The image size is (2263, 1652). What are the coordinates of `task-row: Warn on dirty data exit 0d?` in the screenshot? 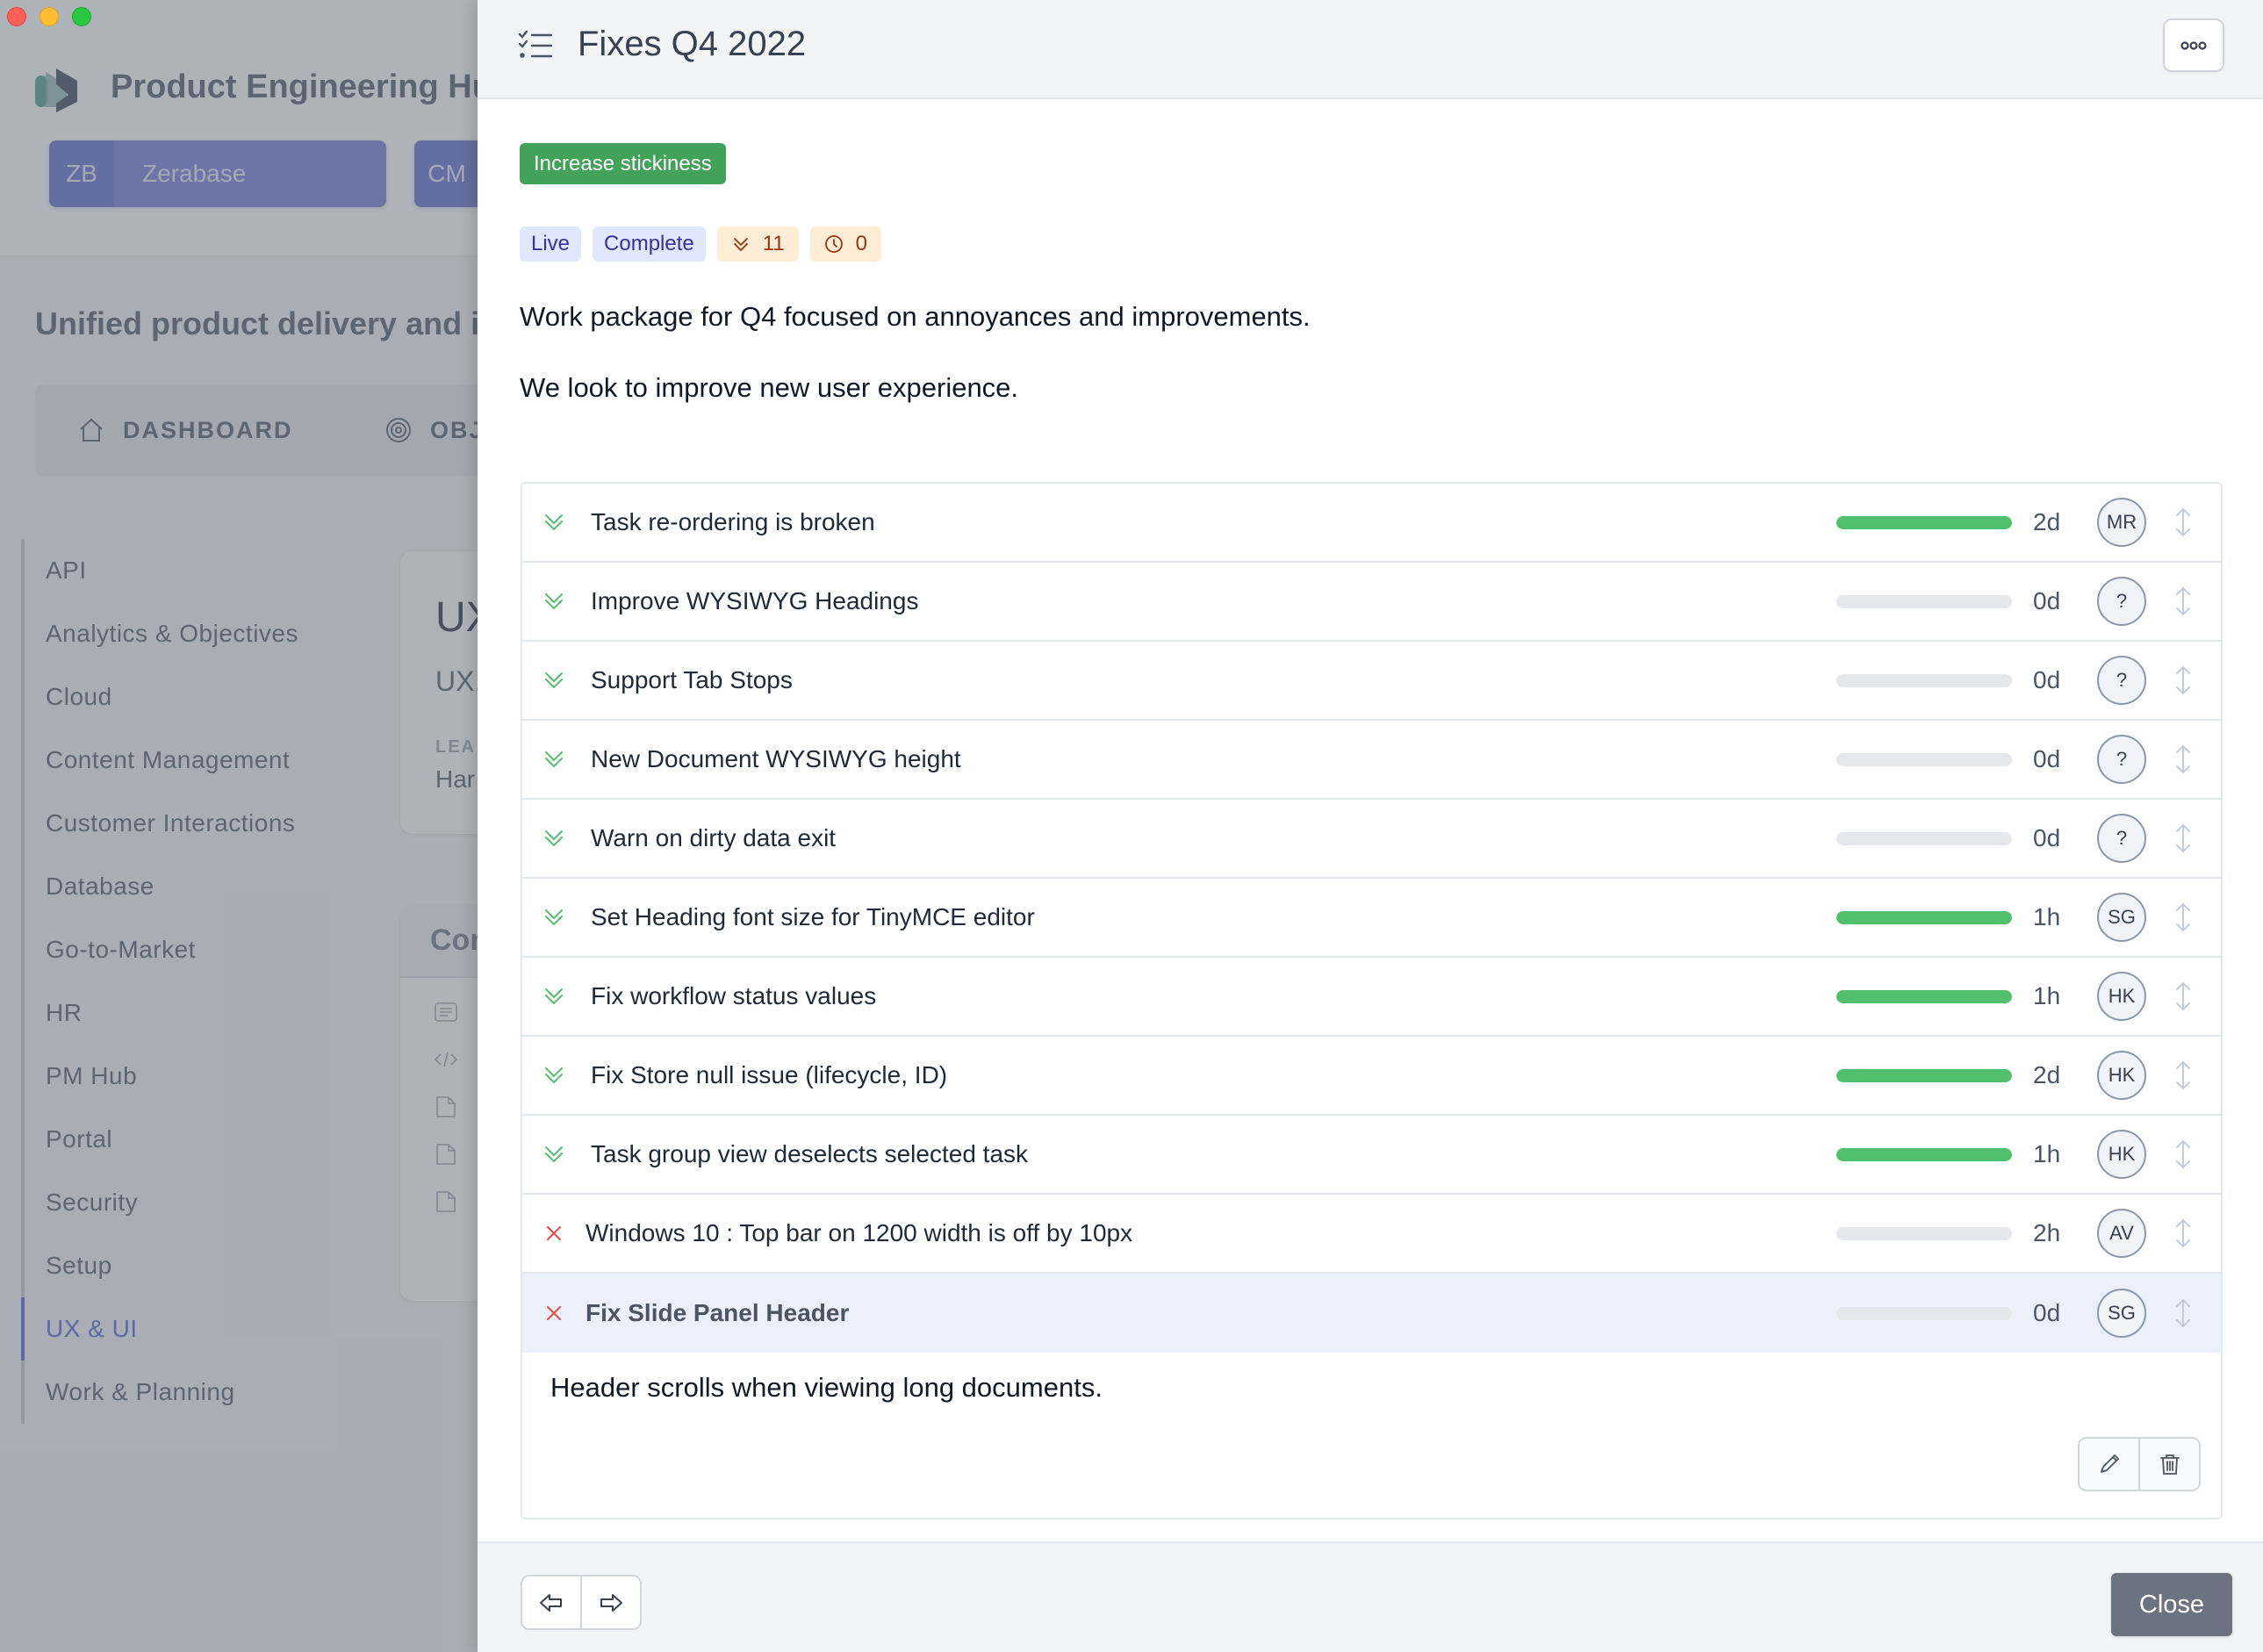 It's located at (1371, 839).